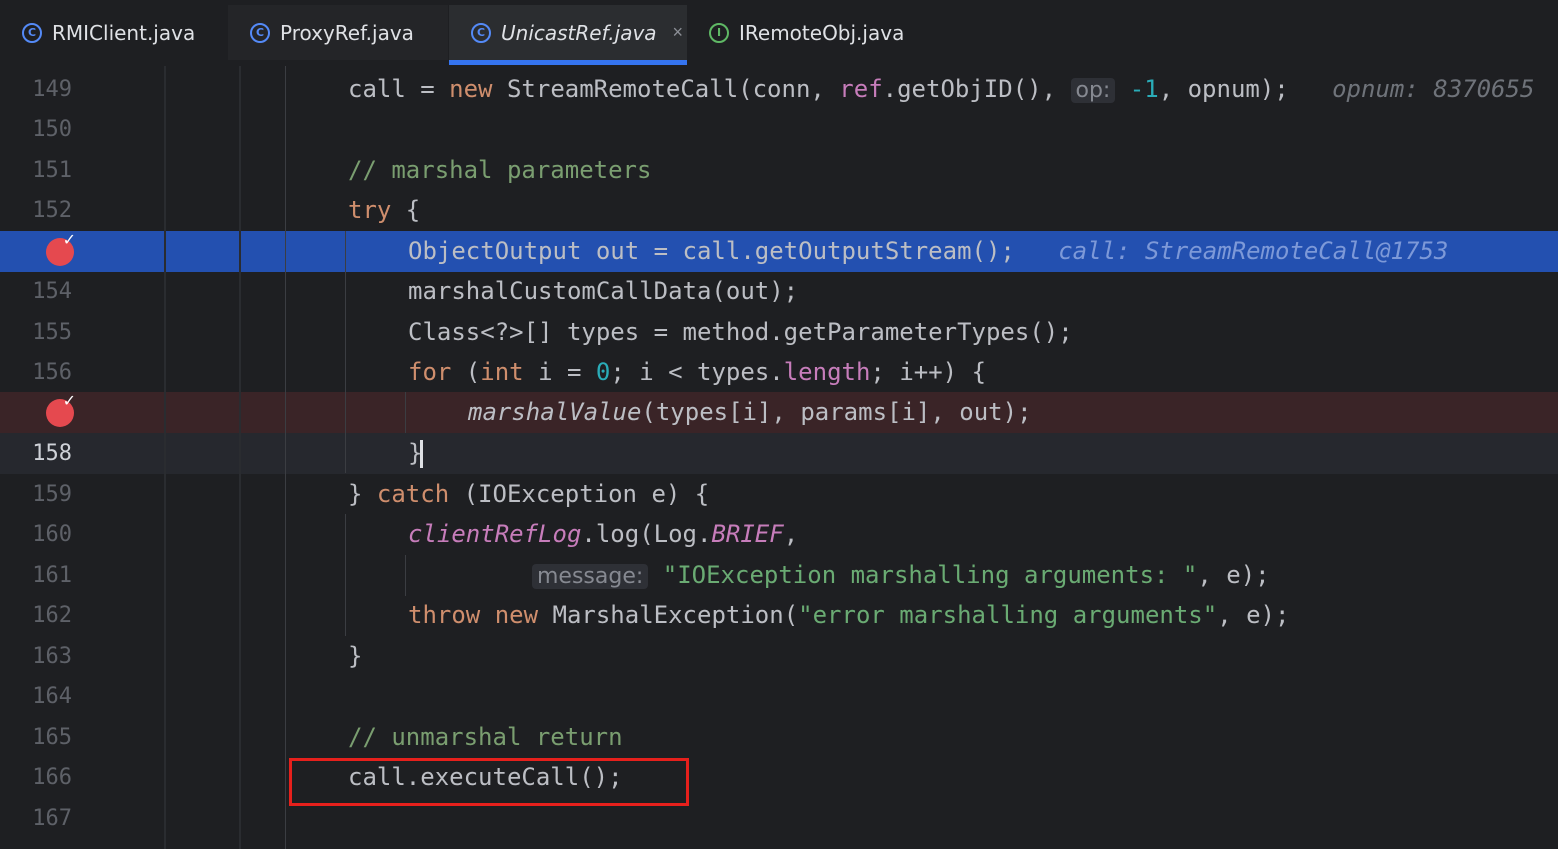 This screenshot has width=1558, height=849. What do you see at coordinates (52, 615) in the screenshot?
I see `line-number: 162` at bounding box center [52, 615].